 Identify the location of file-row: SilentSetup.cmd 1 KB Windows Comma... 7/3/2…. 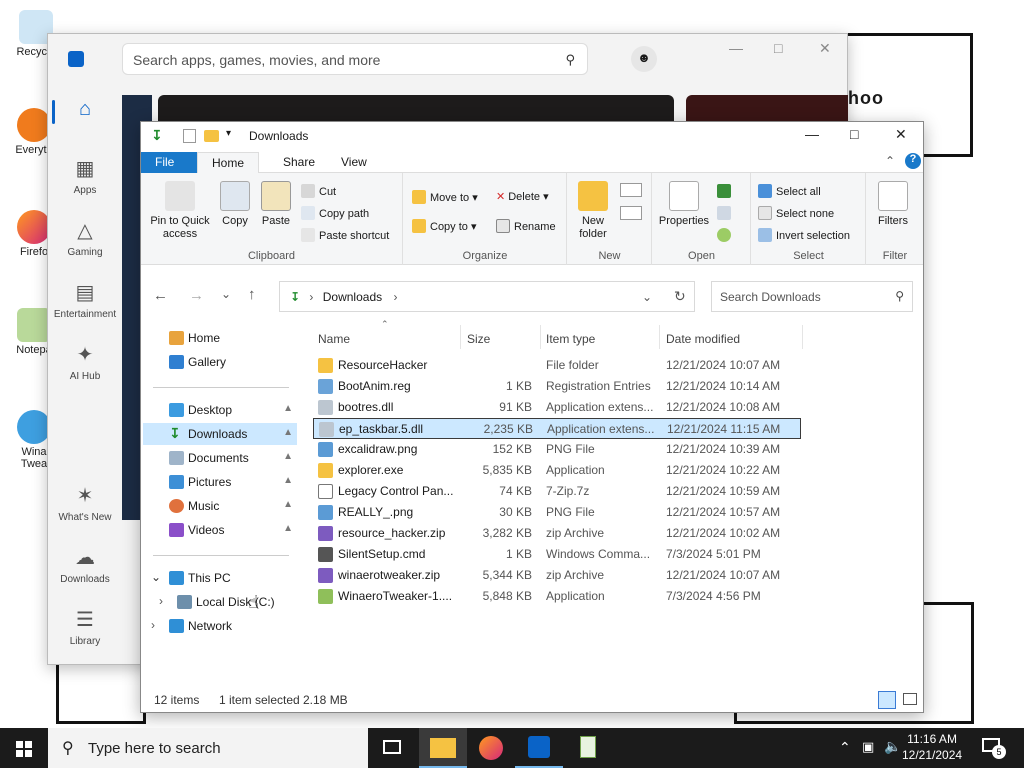
(557, 554).